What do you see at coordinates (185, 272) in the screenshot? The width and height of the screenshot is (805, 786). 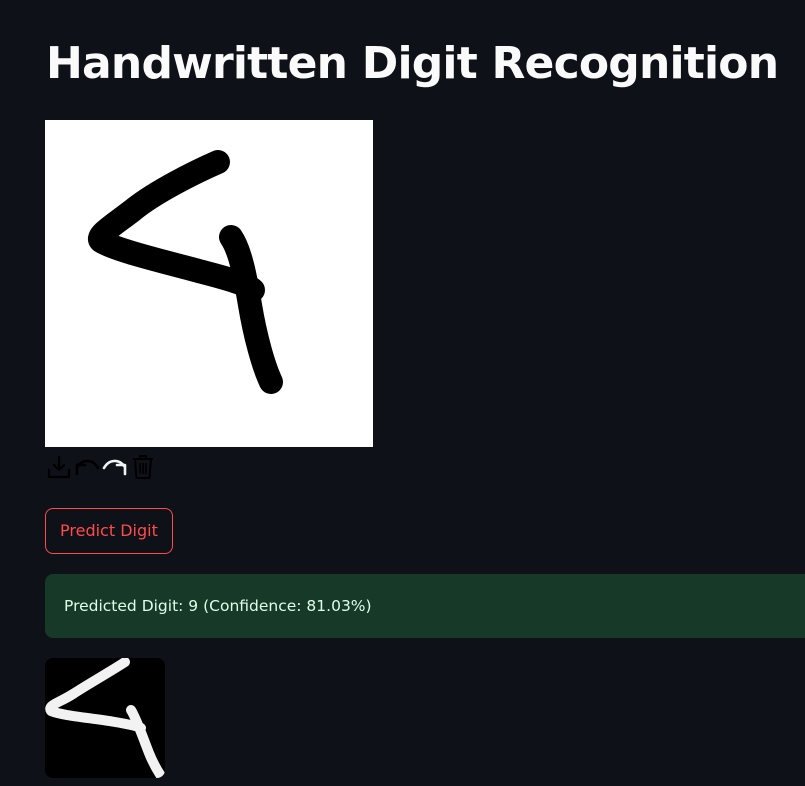 I see `drawn-stroke` at bounding box center [185, 272].